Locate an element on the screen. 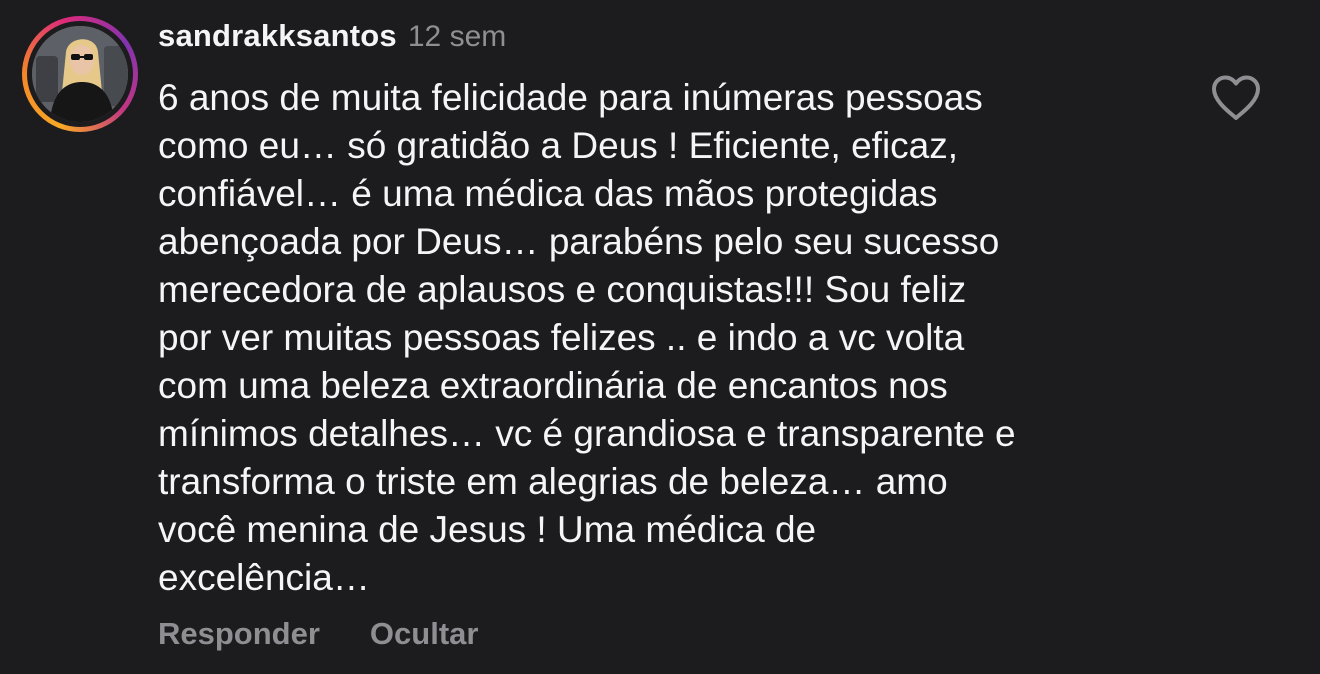 The width and height of the screenshot is (1320, 674). avatar-story-ring is located at coordinates (80, 74).